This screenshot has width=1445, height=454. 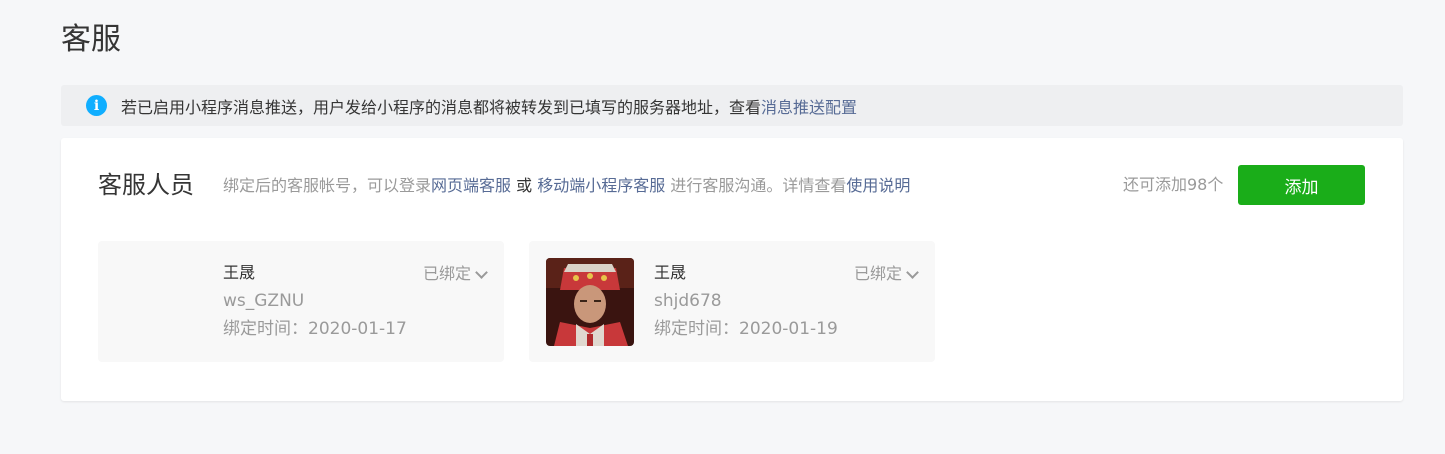 I want to click on message-push-config-link: 消息推送配置, so click(x=809, y=106).